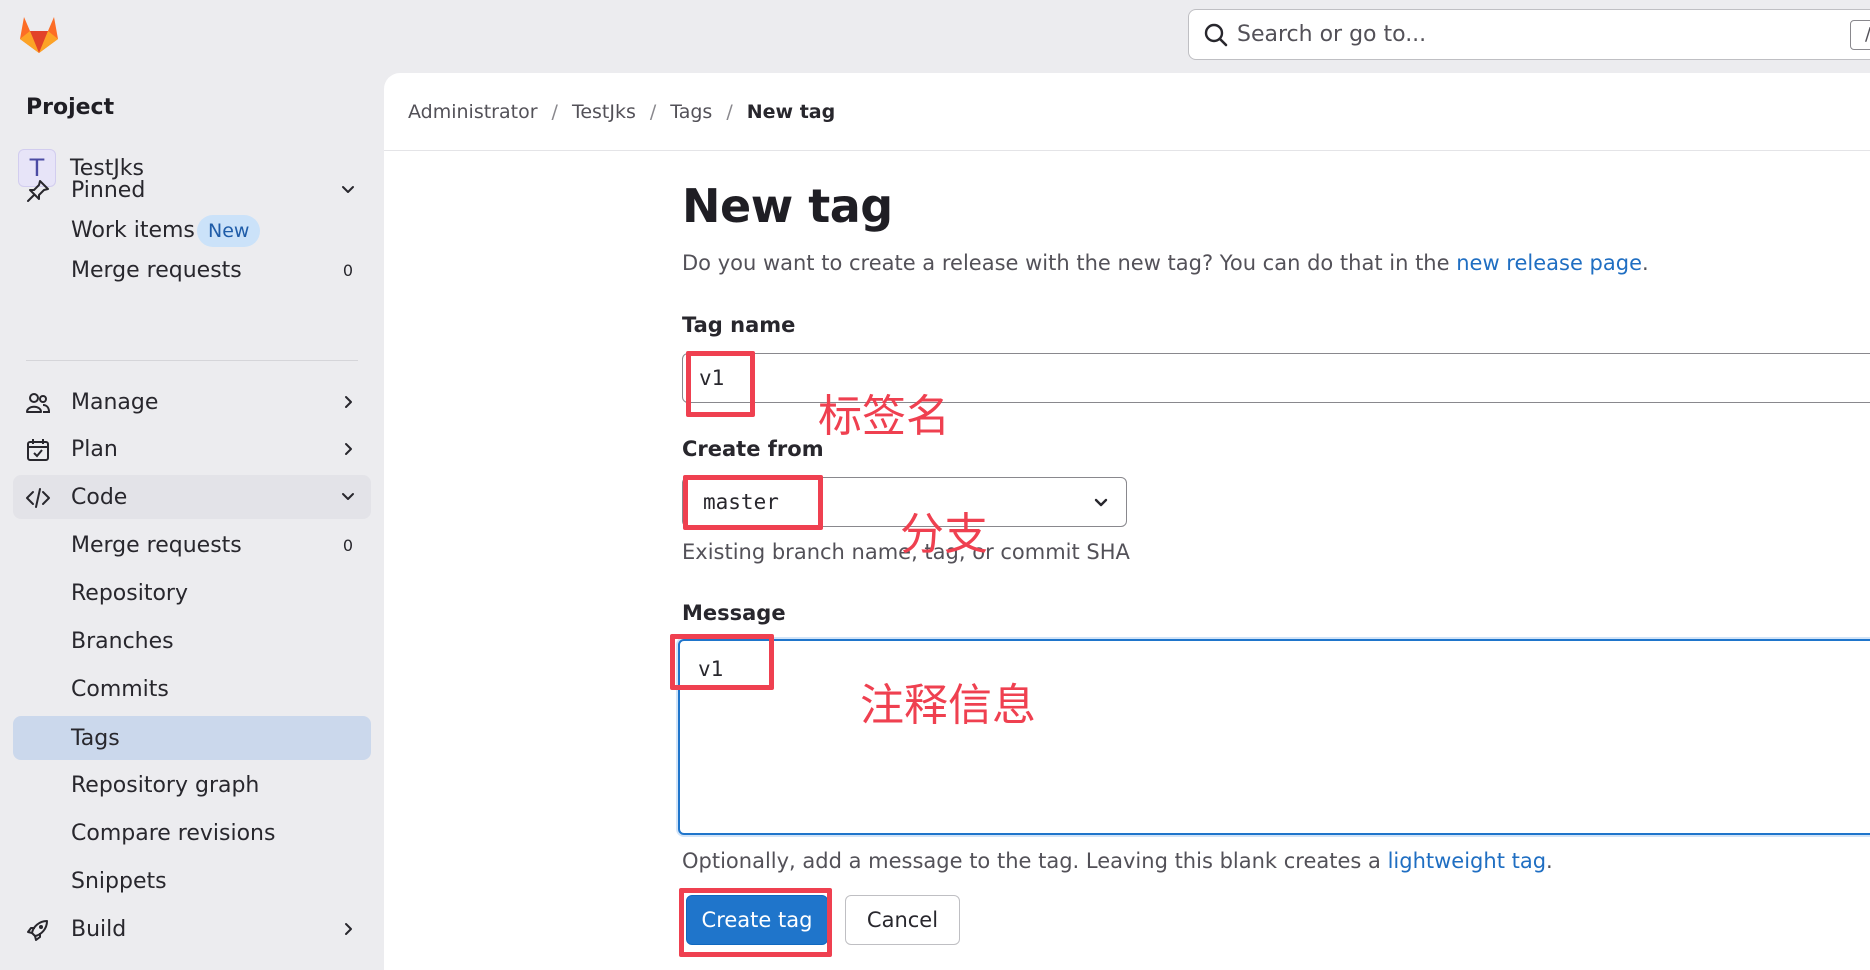 This screenshot has height=970, width=1870. What do you see at coordinates (1860, 35) in the screenshot?
I see `search-shortcut-key: /` at bounding box center [1860, 35].